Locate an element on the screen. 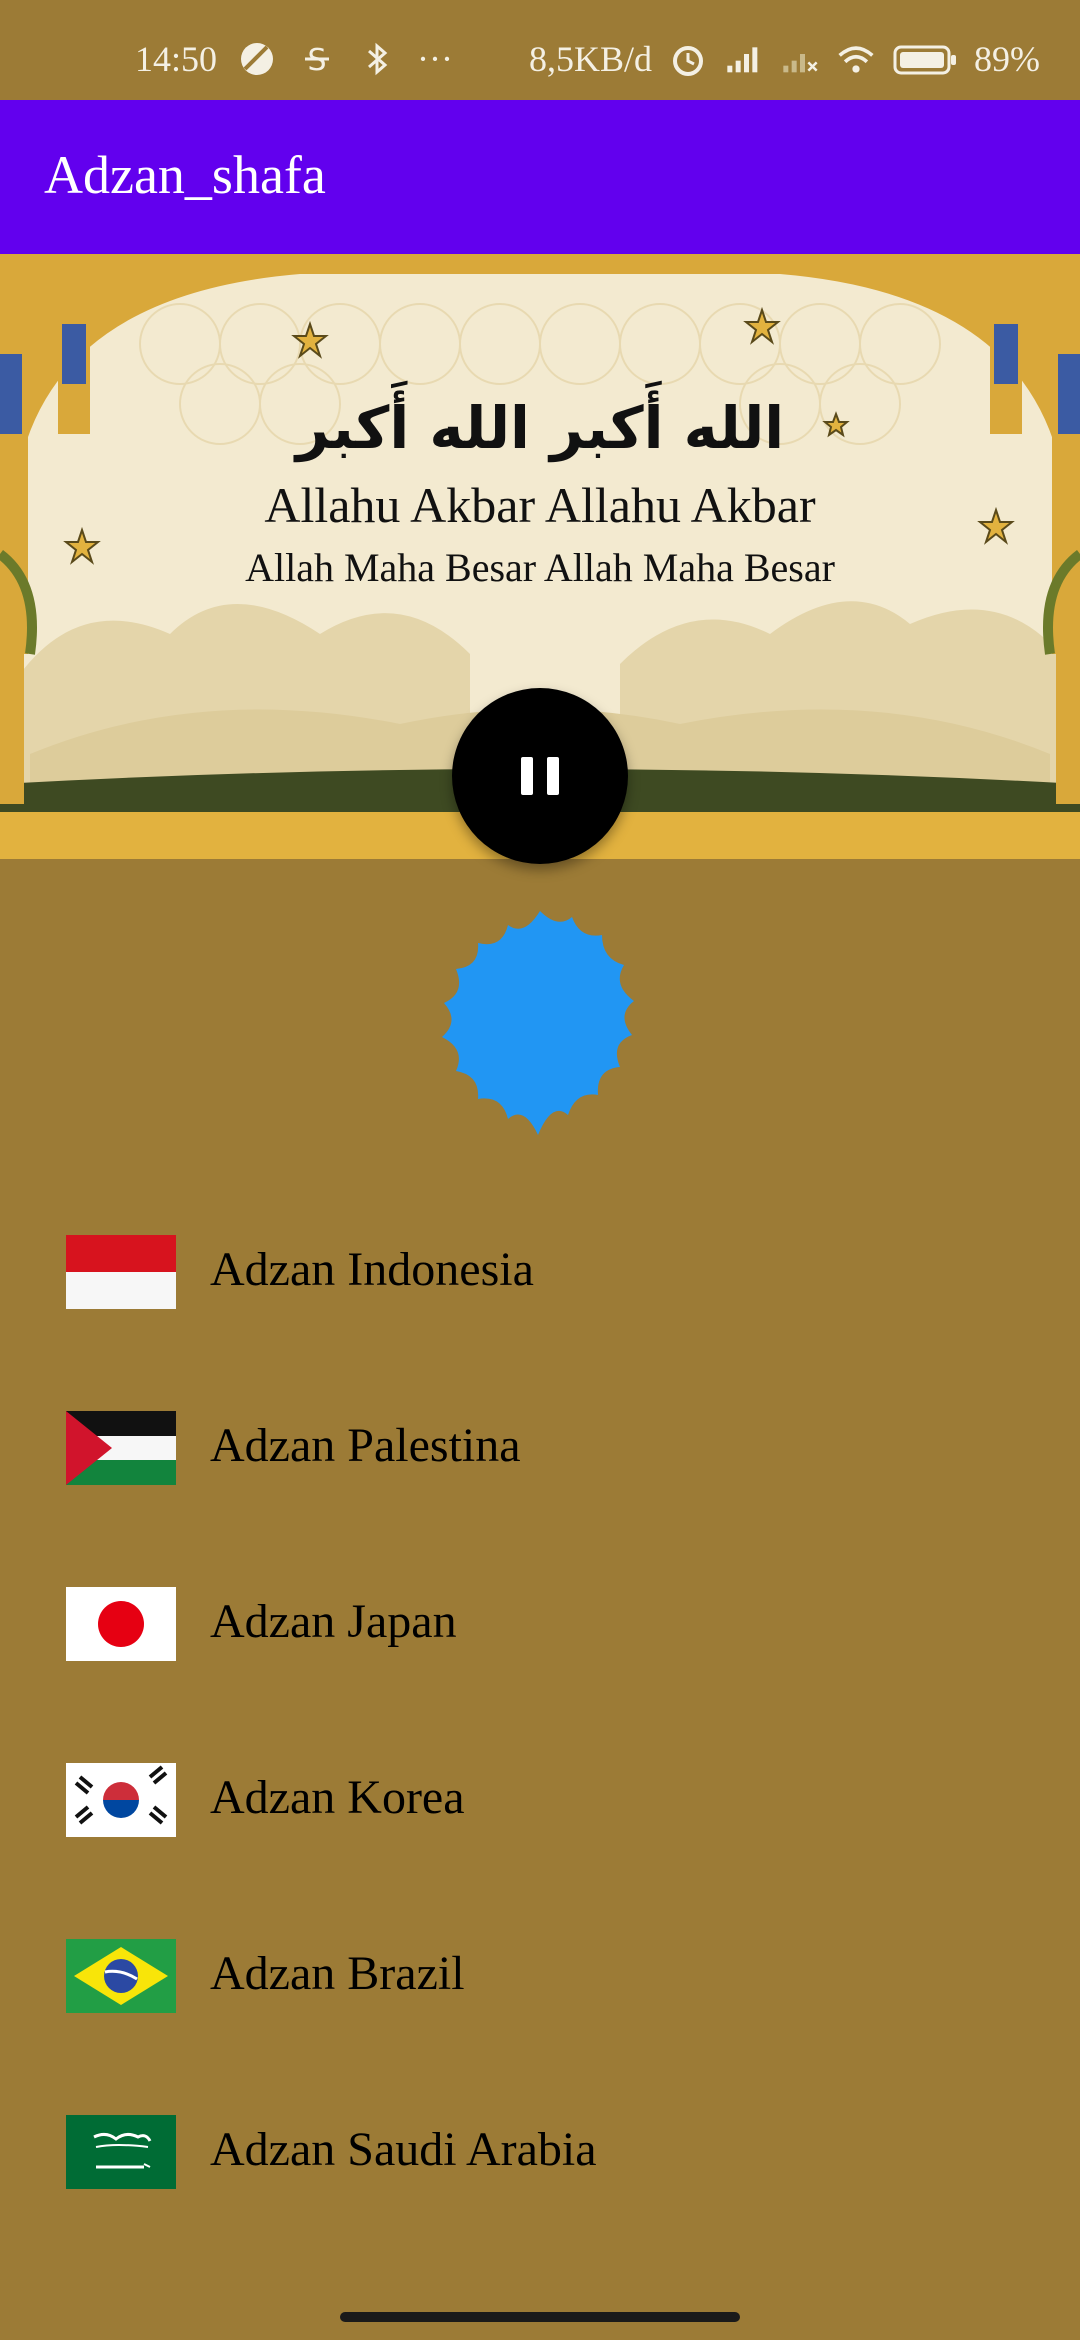 The image size is (1080, 2340). list-item-label: Adzan Saudi Arabia is located at coordinates (403, 2149).